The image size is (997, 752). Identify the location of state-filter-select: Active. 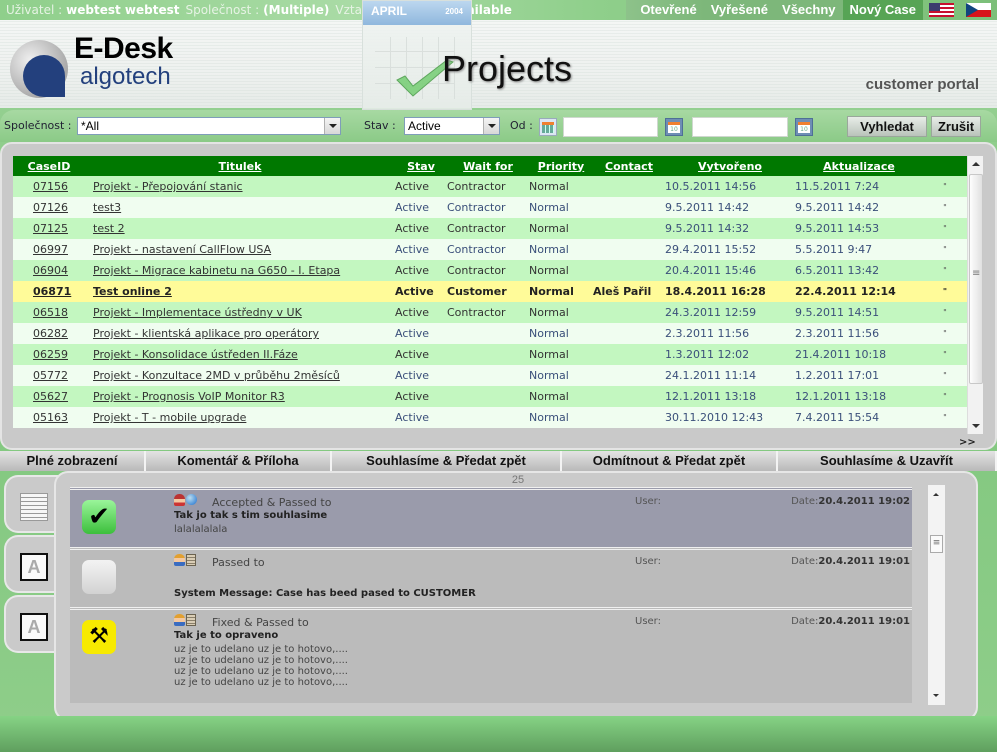
(452, 126).